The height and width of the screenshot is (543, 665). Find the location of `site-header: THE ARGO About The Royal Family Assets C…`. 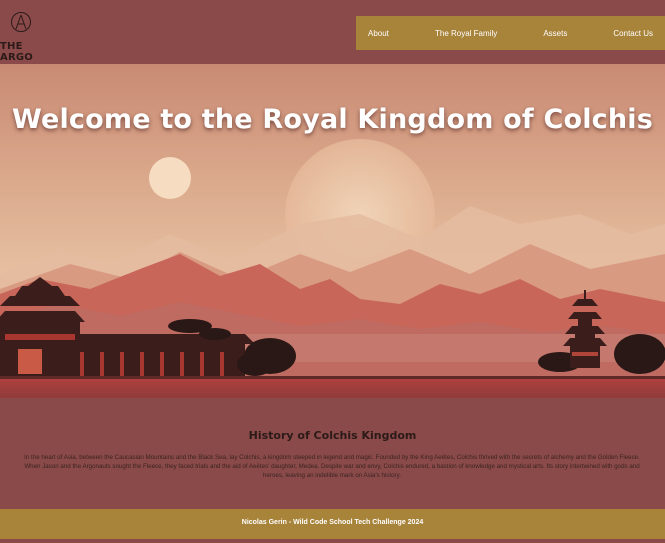

site-header: THE ARGO About The Royal Family Assets C… is located at coordinates (332, 32).